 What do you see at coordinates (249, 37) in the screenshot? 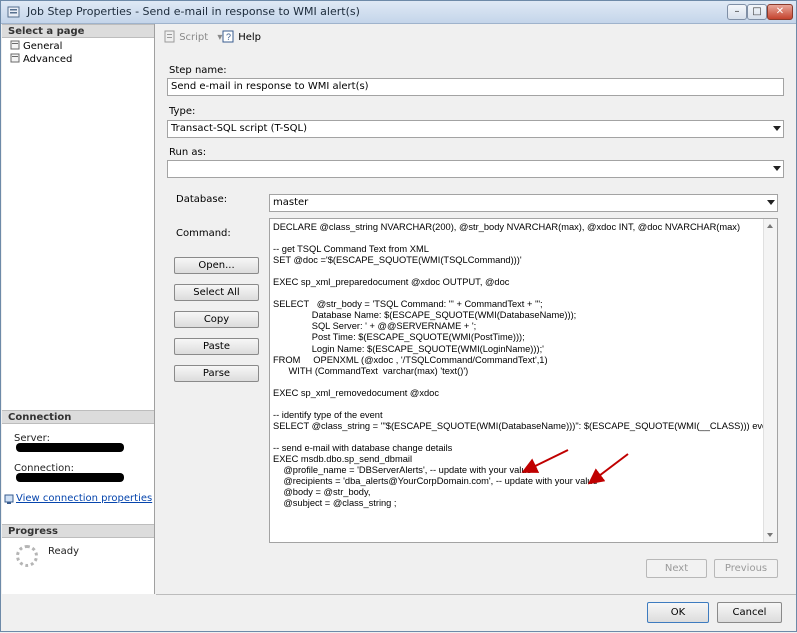
I see `help-label: Help` at bounding box center [249, 37].